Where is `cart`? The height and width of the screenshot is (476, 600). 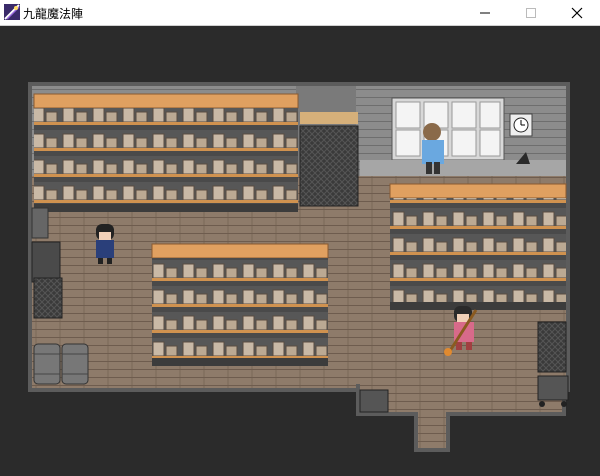
cart is located at coordinates (553, 388).